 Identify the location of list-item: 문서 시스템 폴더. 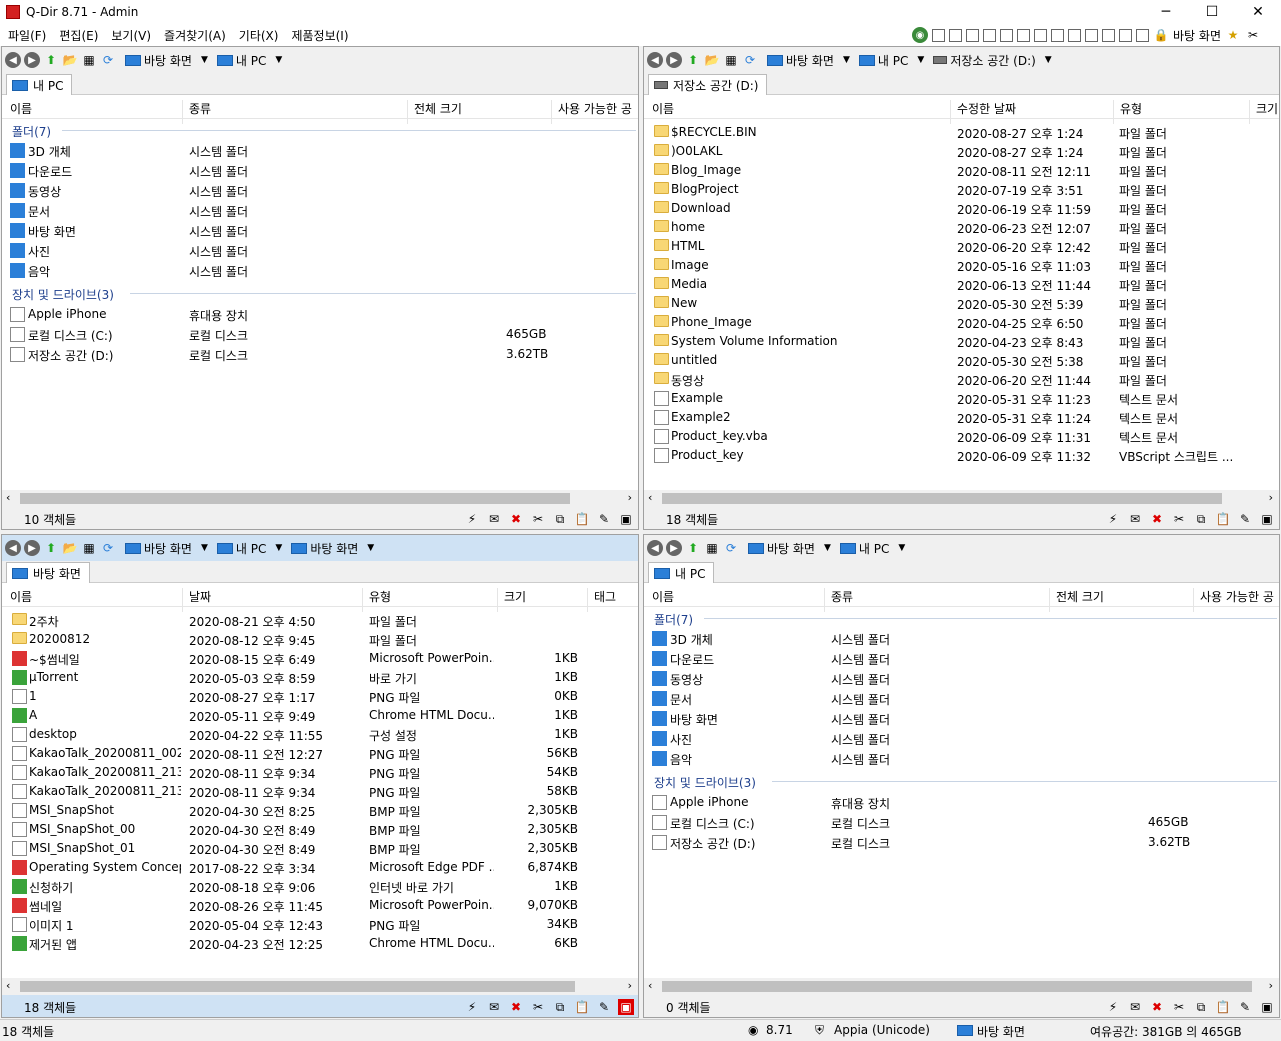
(961, 698).